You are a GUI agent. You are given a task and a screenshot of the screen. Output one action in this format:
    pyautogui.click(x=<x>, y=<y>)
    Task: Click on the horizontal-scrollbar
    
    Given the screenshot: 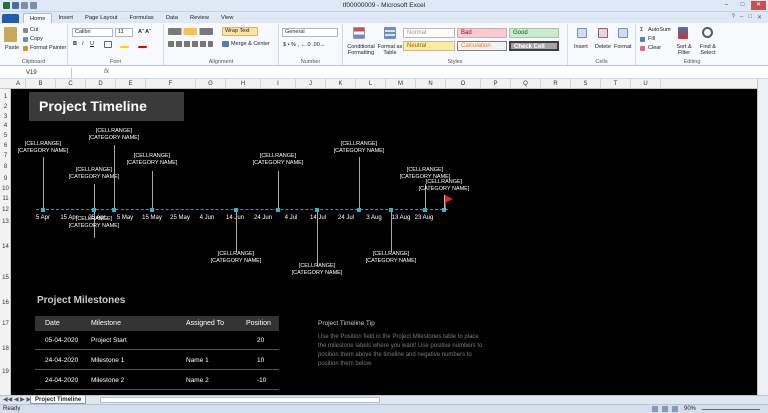 What is the action you would take?
    pyautogui.click(x=240, y=400)
    